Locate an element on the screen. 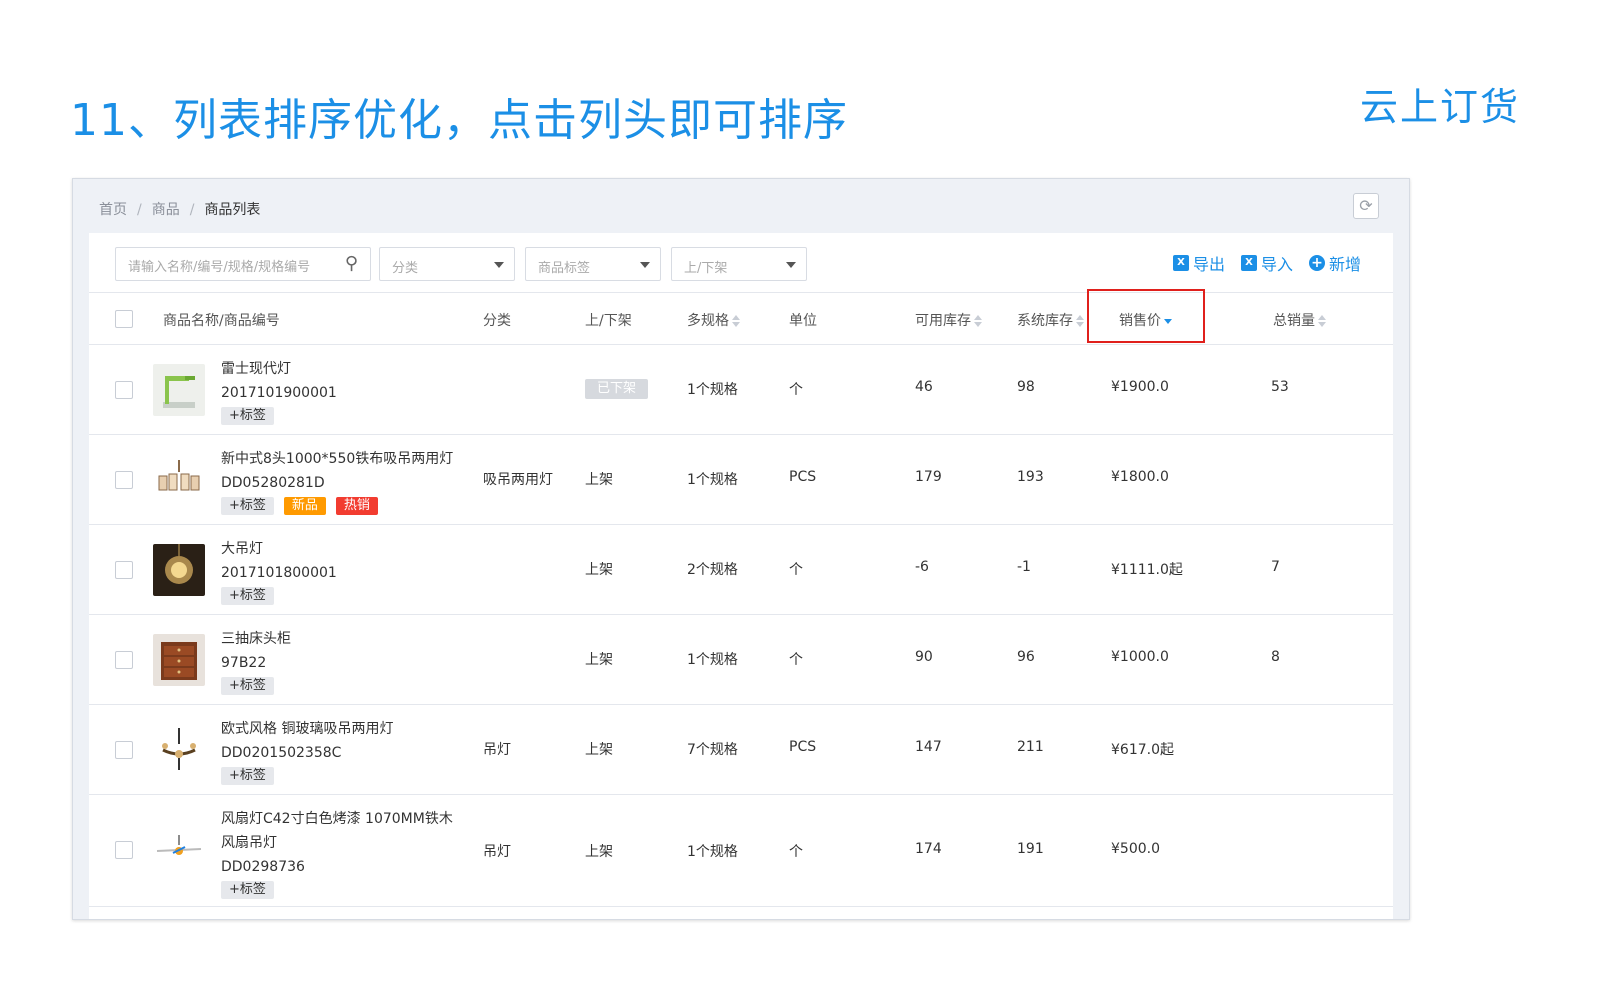 The height and width of the screenshot is (1000, 1600). product-name: 大吊灯 is located at coordinates (346, 549).